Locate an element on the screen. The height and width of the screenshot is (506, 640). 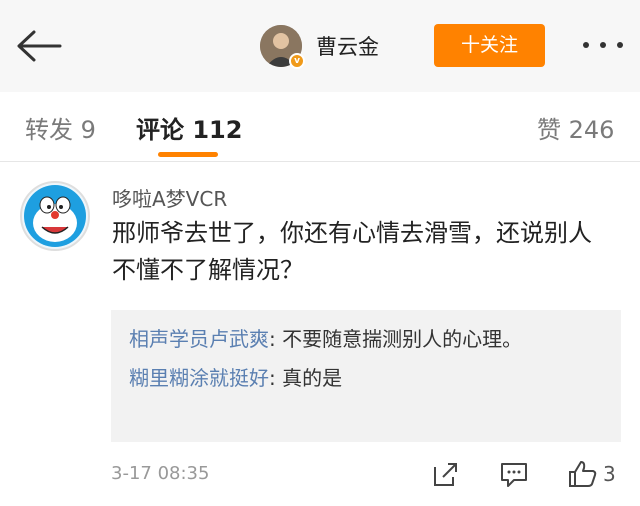
reply-item: 糊里糊涂就挺好: 真的是 is located at coordinates (366, 378).